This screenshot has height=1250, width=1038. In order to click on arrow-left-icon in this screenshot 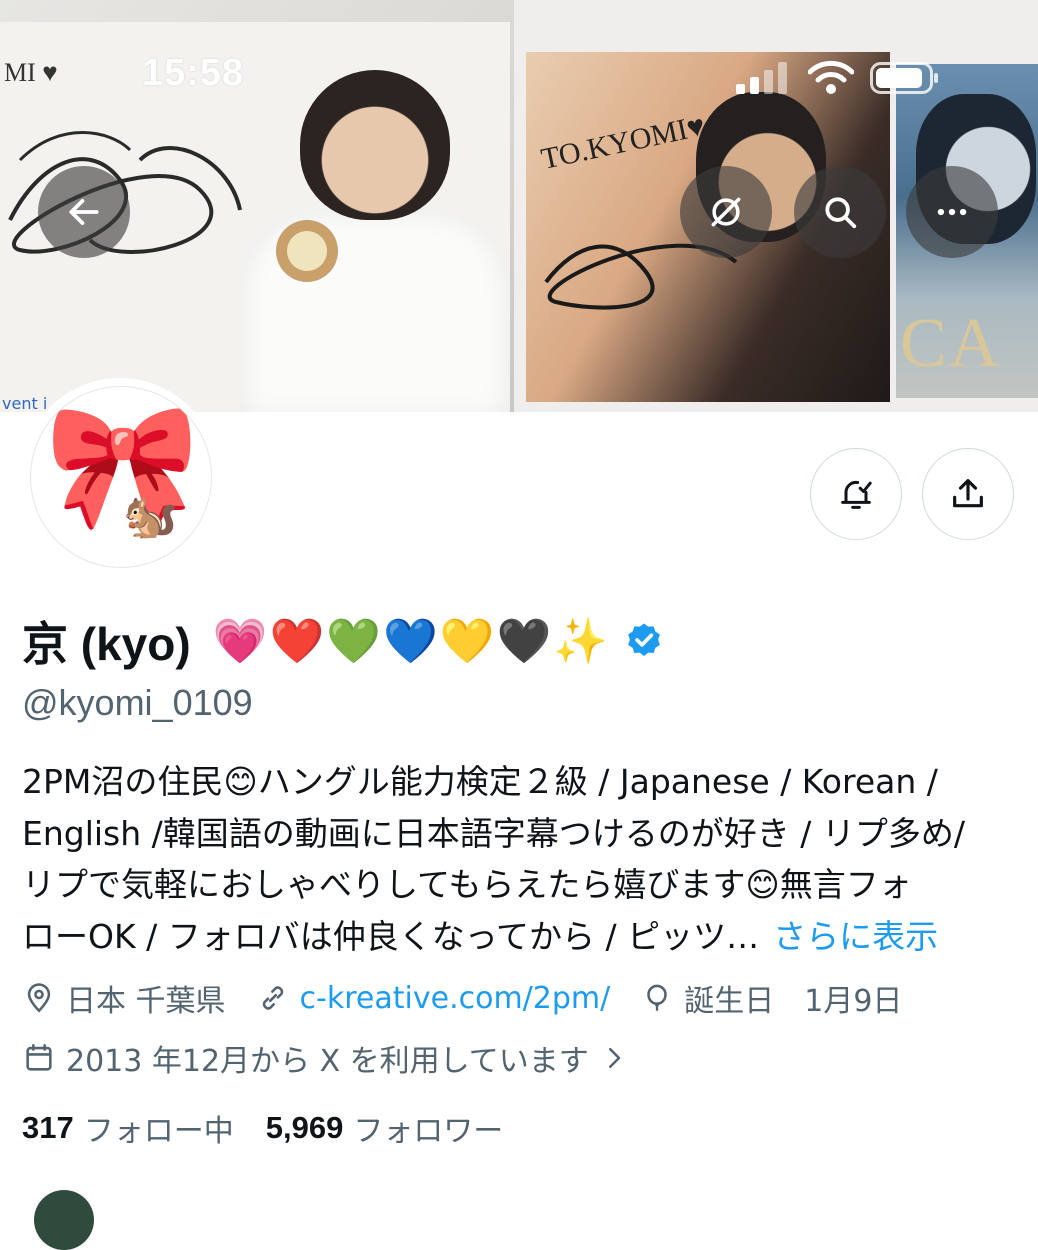, I will do `click(84, 212)`.